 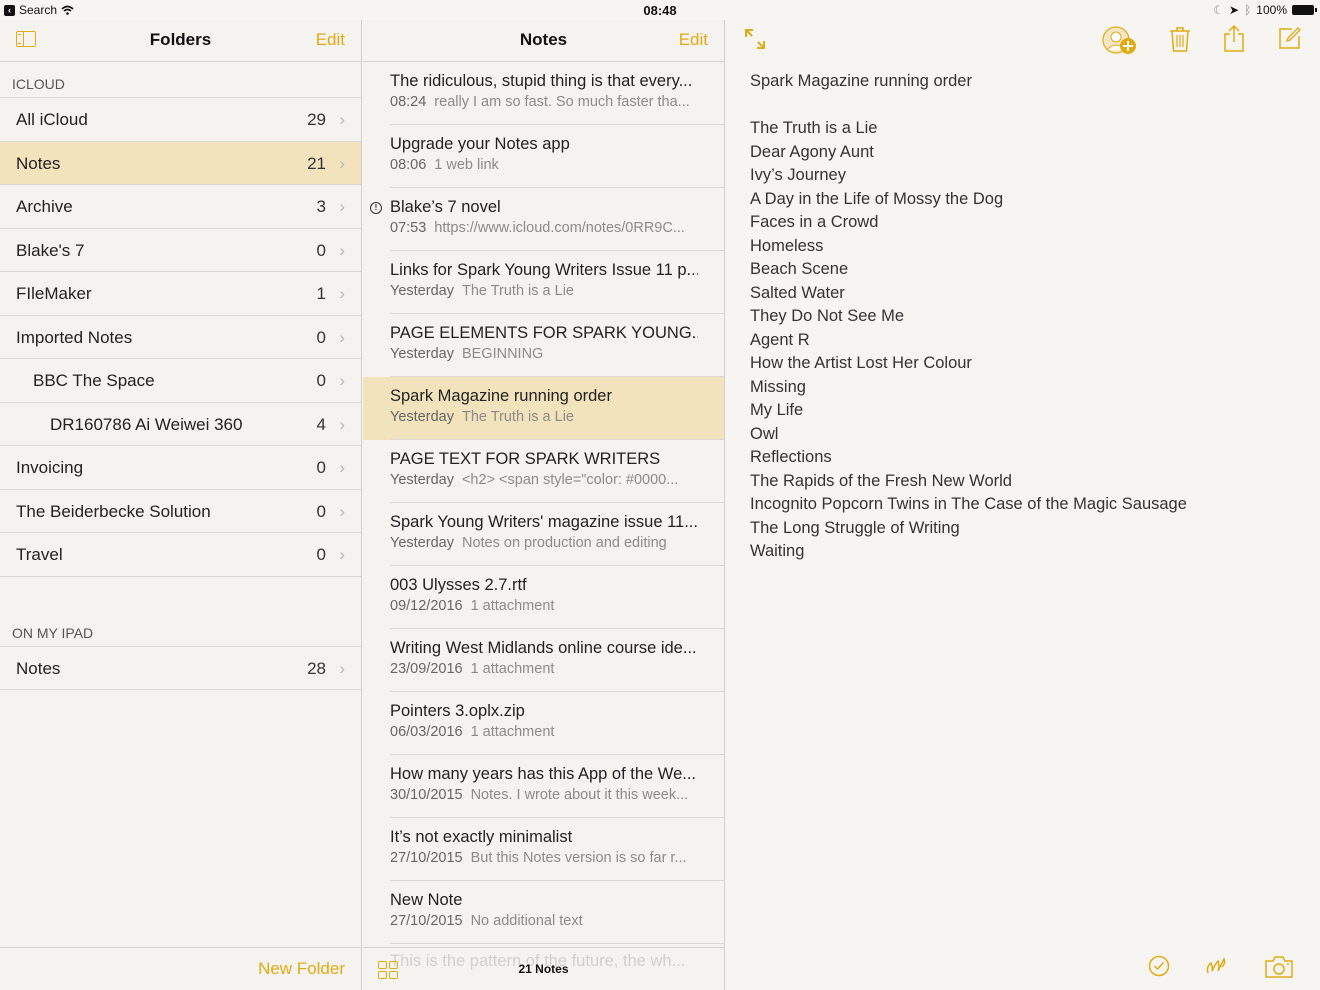 What do you see at coordinates (1290, 38) in the screenshot?
I see `compose-icon` at bounding box center [1290, 38].